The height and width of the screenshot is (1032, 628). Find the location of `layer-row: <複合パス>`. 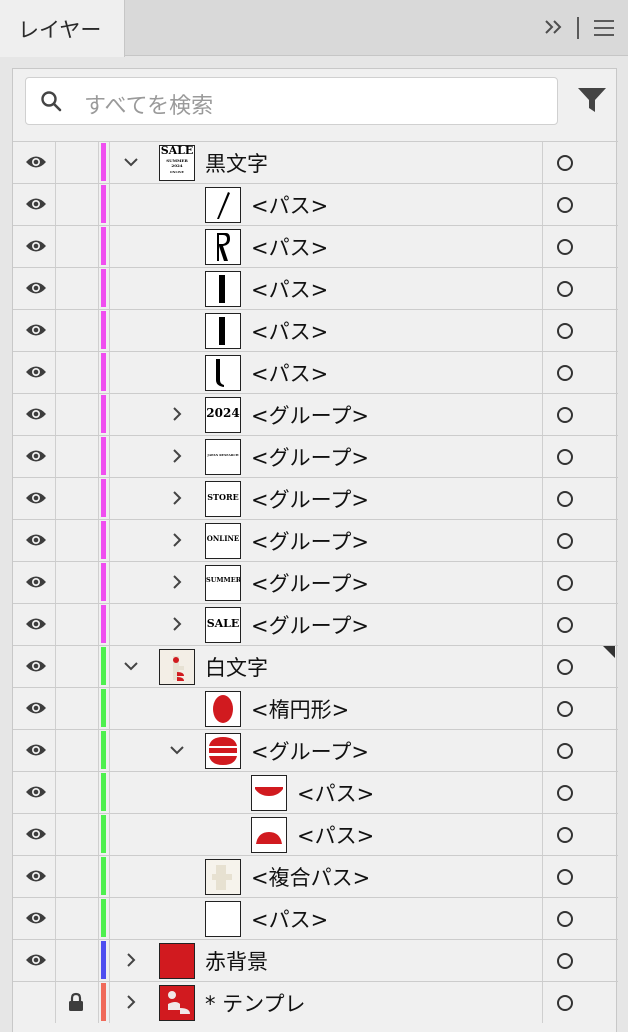

layer-row: <複合パス> is located at coordinates (315, 876).